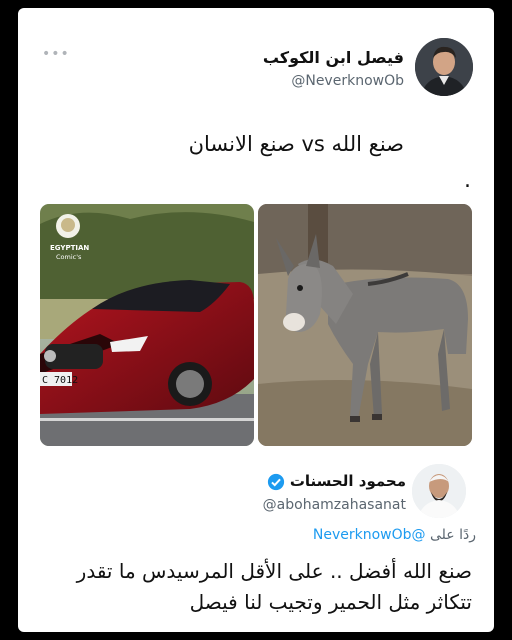  Describe the element at coordinates (296, 144) in the screenshot. I see `tweet-text: صنع الله vs صنع الانسان` at that location.